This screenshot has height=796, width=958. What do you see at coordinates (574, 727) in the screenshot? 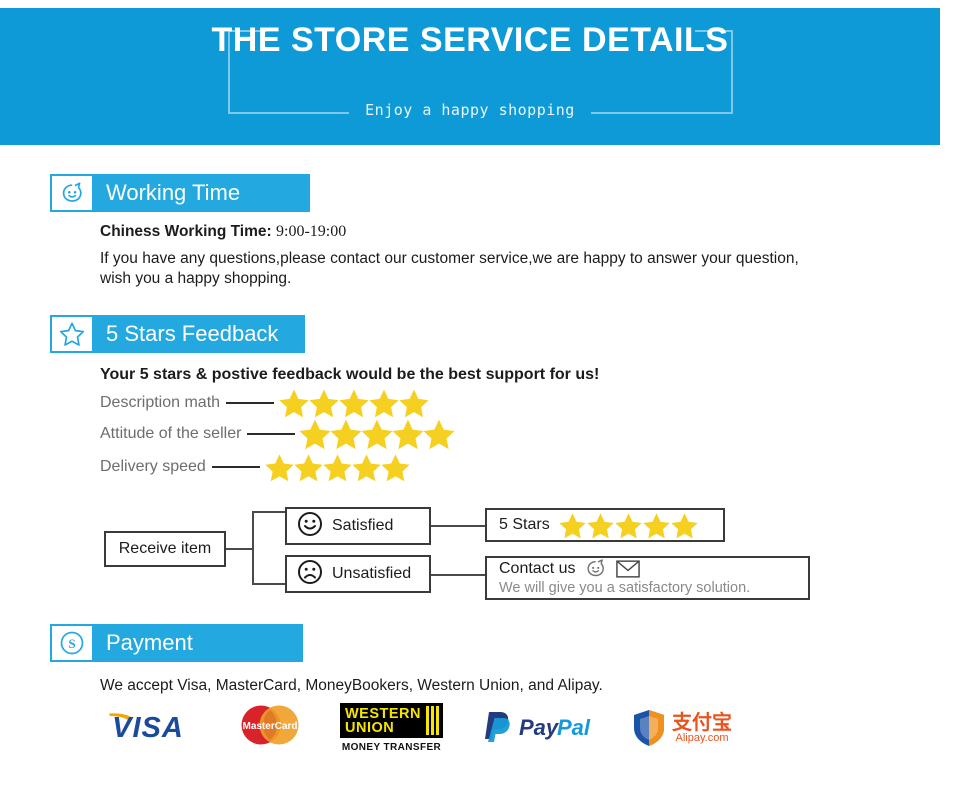
I see `svg-text: Pal` at bounding box center [574, 727].